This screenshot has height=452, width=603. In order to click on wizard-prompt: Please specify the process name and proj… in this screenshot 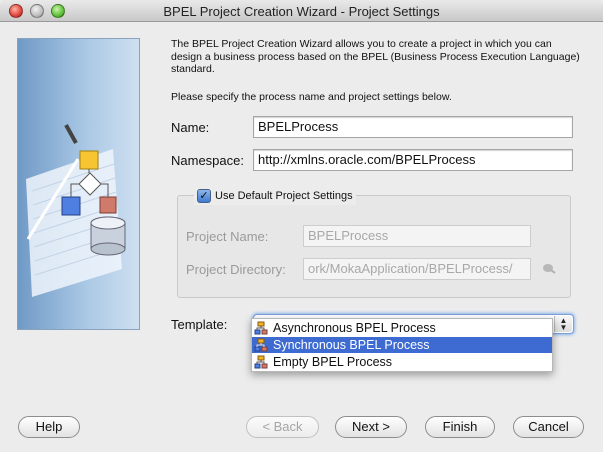, I will do `click(311, 97)`.